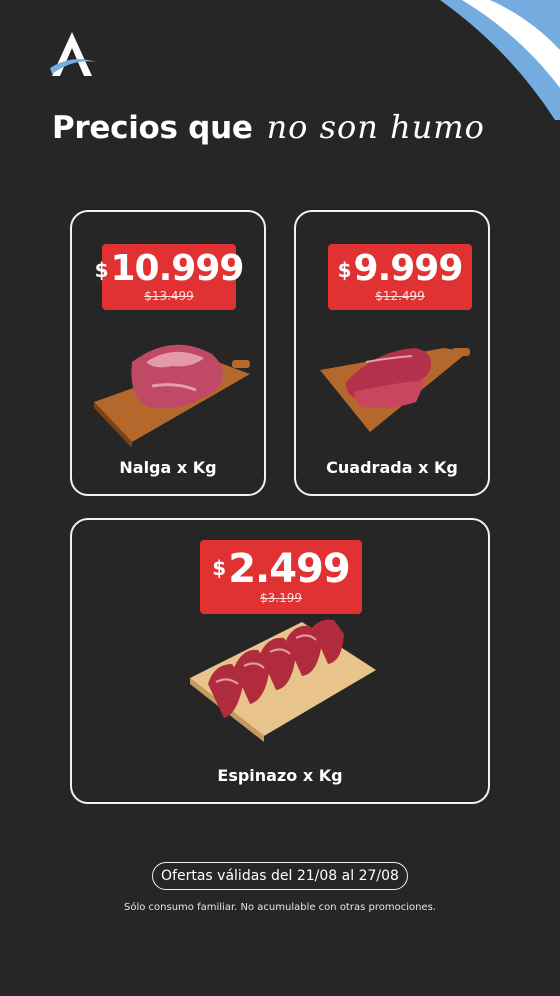  What do you see at coordinates (152, 128) in the screenshot?
I see `title-plain: Precios que` at bounding box center [152, 128].